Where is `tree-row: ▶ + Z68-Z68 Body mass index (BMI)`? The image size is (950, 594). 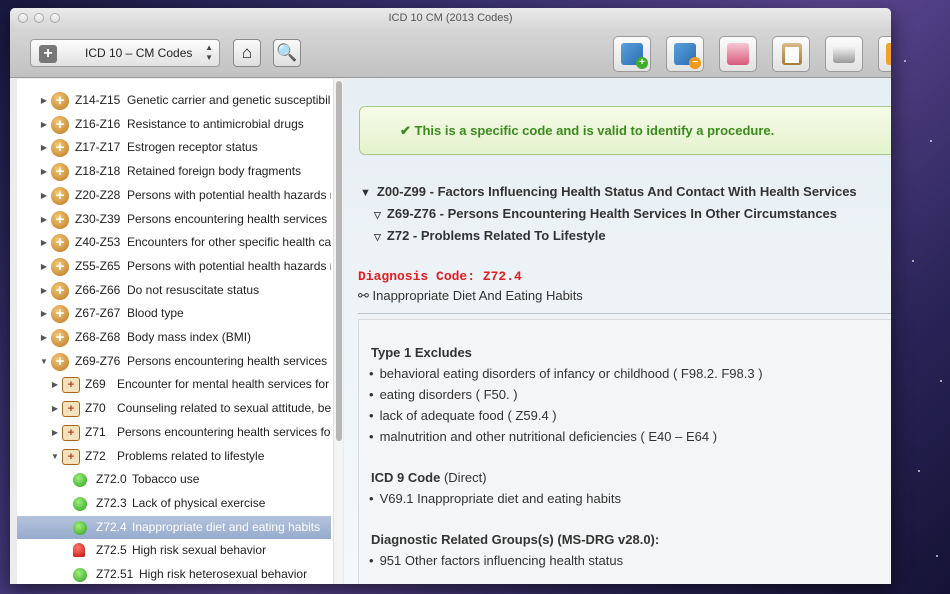
tree-row: ▶ + Z68-Z68 Body mass index (BMI) is located at coordinates (174, 338).